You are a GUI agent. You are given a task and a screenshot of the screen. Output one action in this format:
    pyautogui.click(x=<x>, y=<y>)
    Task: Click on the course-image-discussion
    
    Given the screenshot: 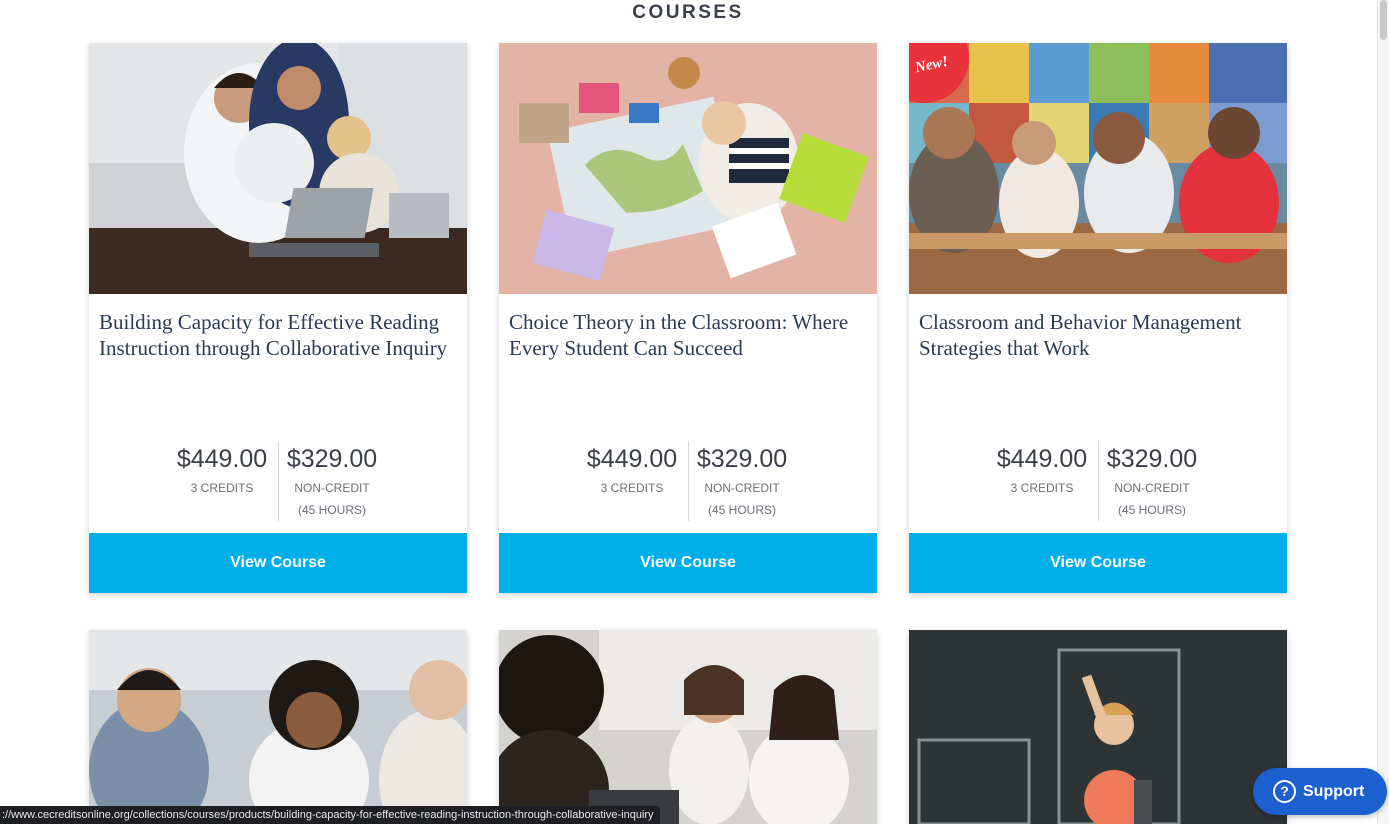 What is the action you would take?
    pyautogui.click(x=688, y=727)
    